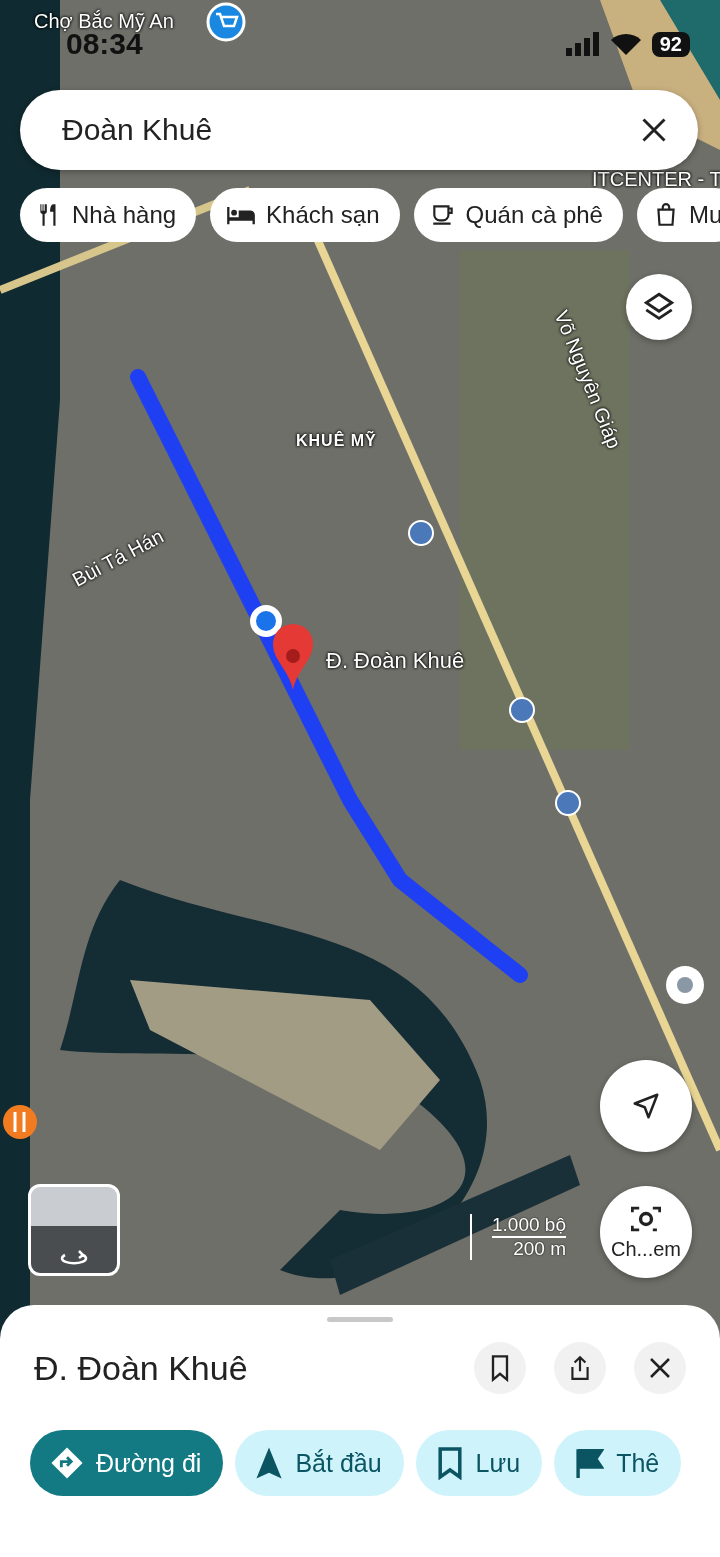 The image size is (720, 1557). Describe the element at coordinates (305, 215) in the screenshot. I see `category-chip: Khách sạn` at that location.